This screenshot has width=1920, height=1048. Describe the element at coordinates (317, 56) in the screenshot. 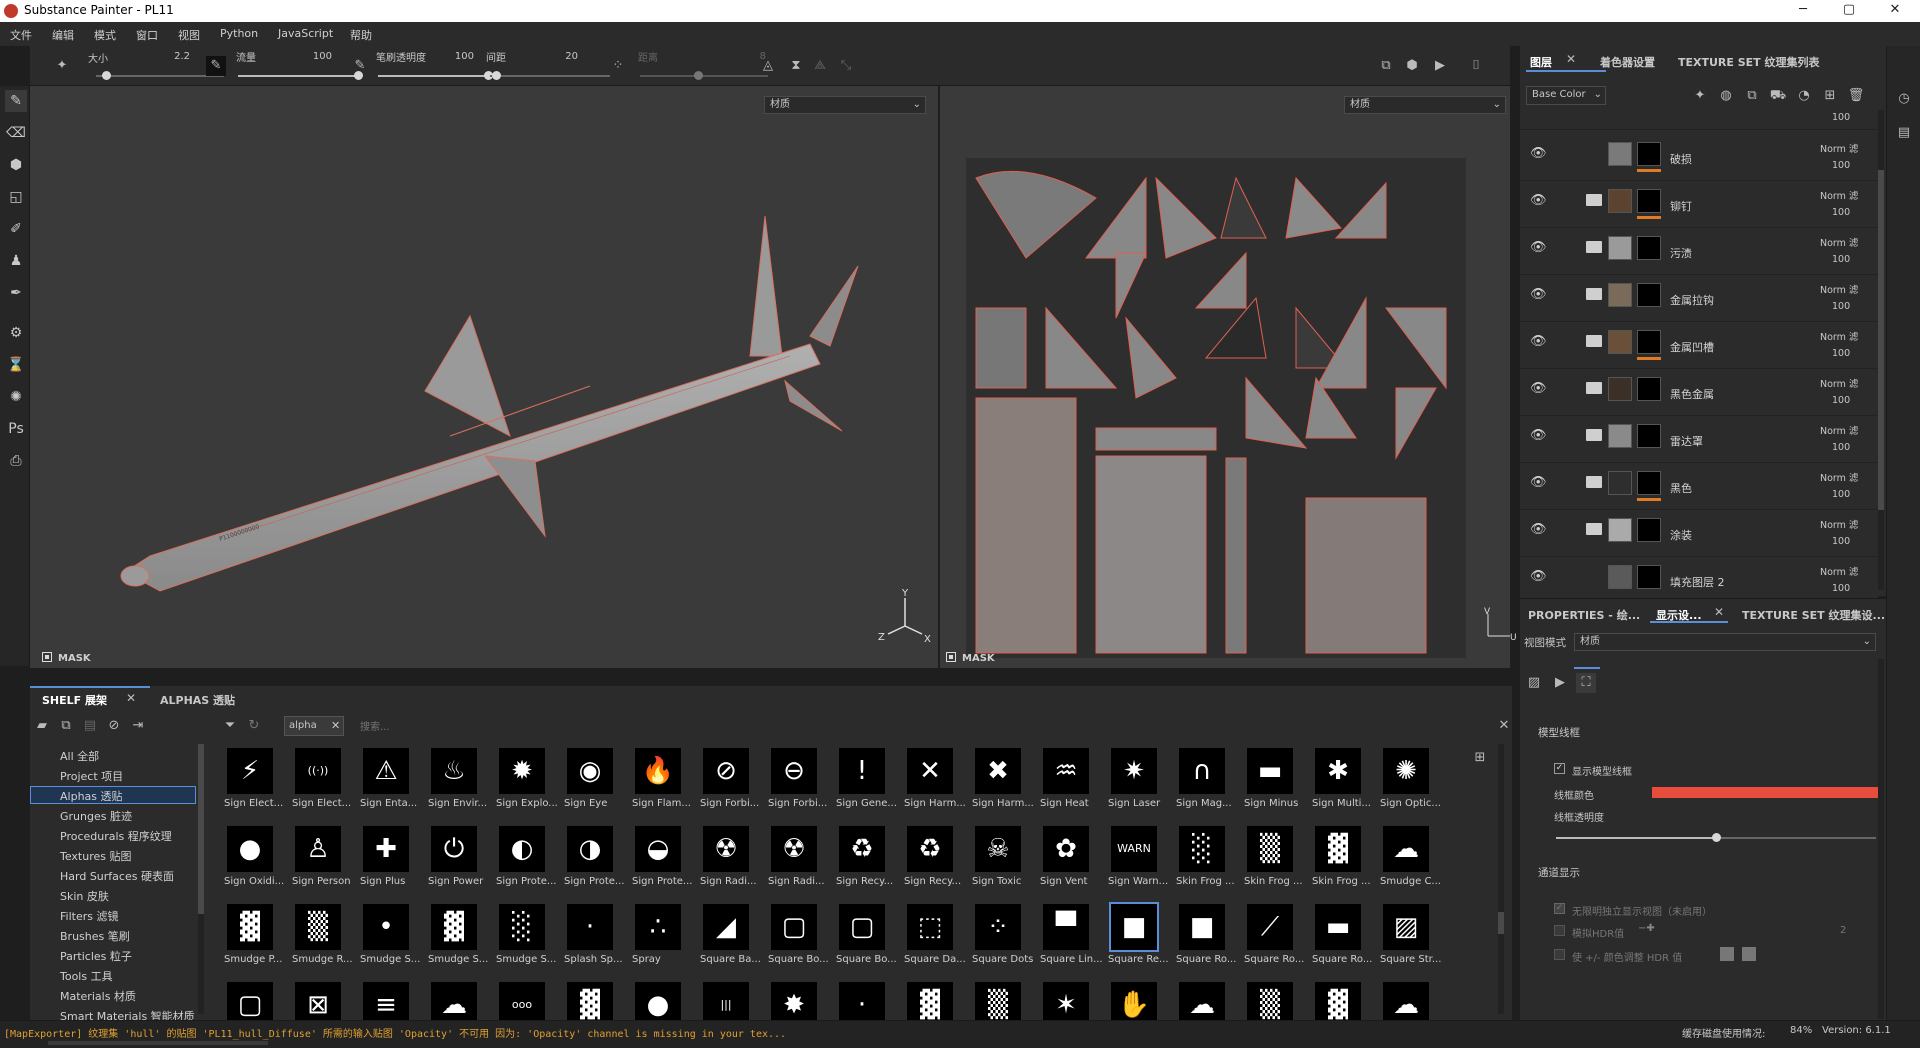

I see `flow-value: 100` at that location.